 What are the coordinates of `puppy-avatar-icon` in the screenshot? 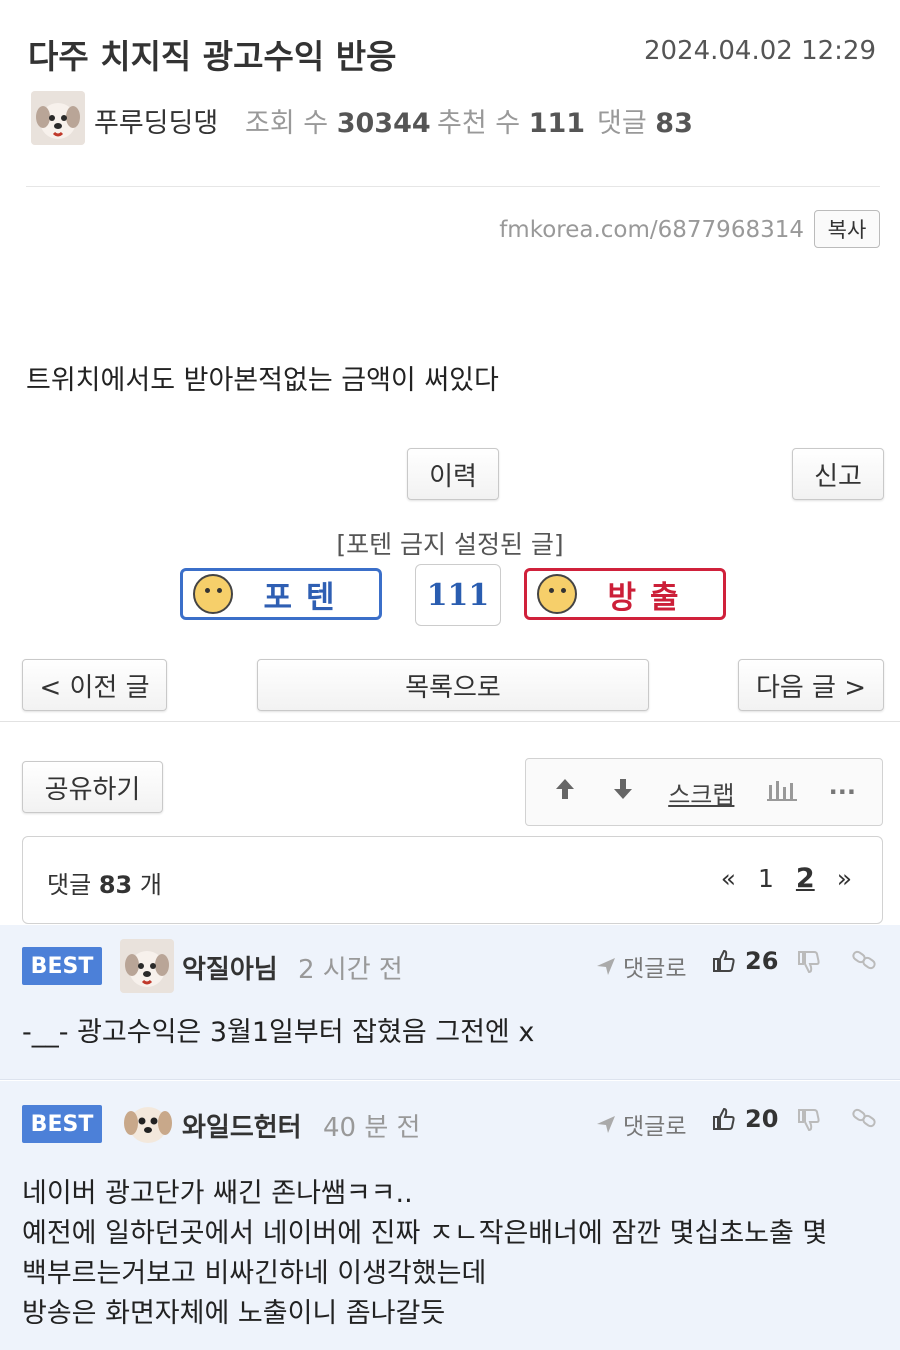 It's located at (148, 1125).